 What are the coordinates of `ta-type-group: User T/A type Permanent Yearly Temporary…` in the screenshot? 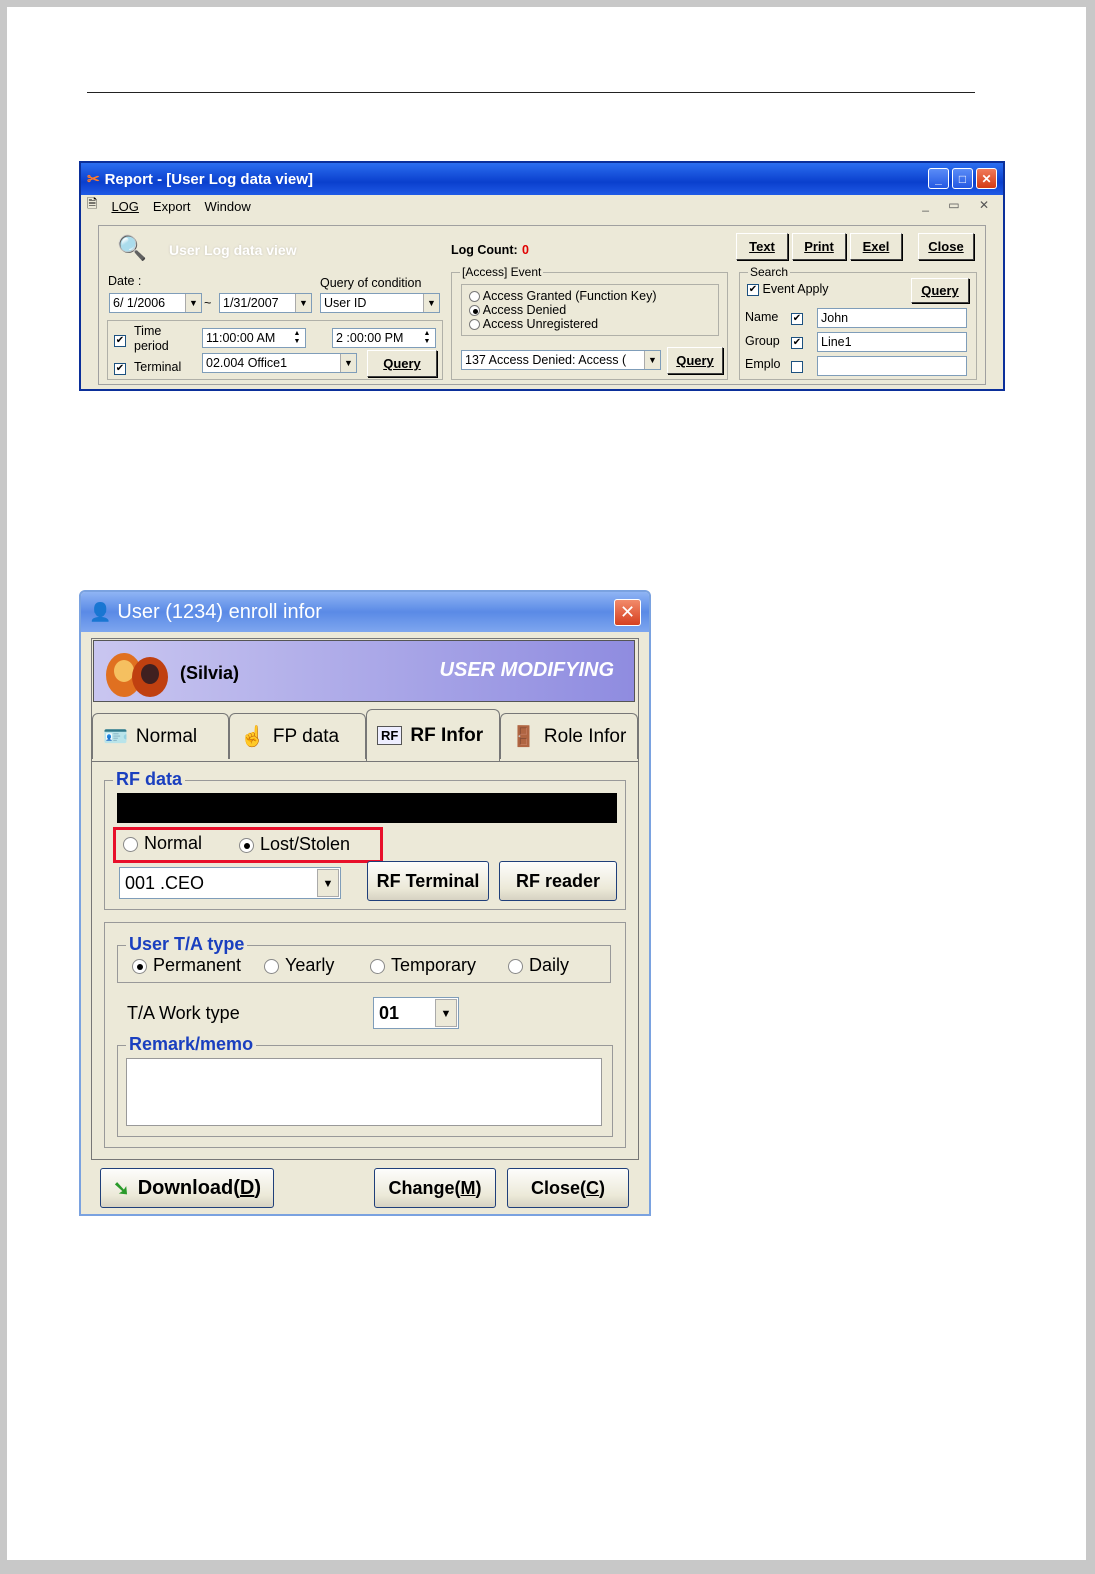 It's located at (364, 958).